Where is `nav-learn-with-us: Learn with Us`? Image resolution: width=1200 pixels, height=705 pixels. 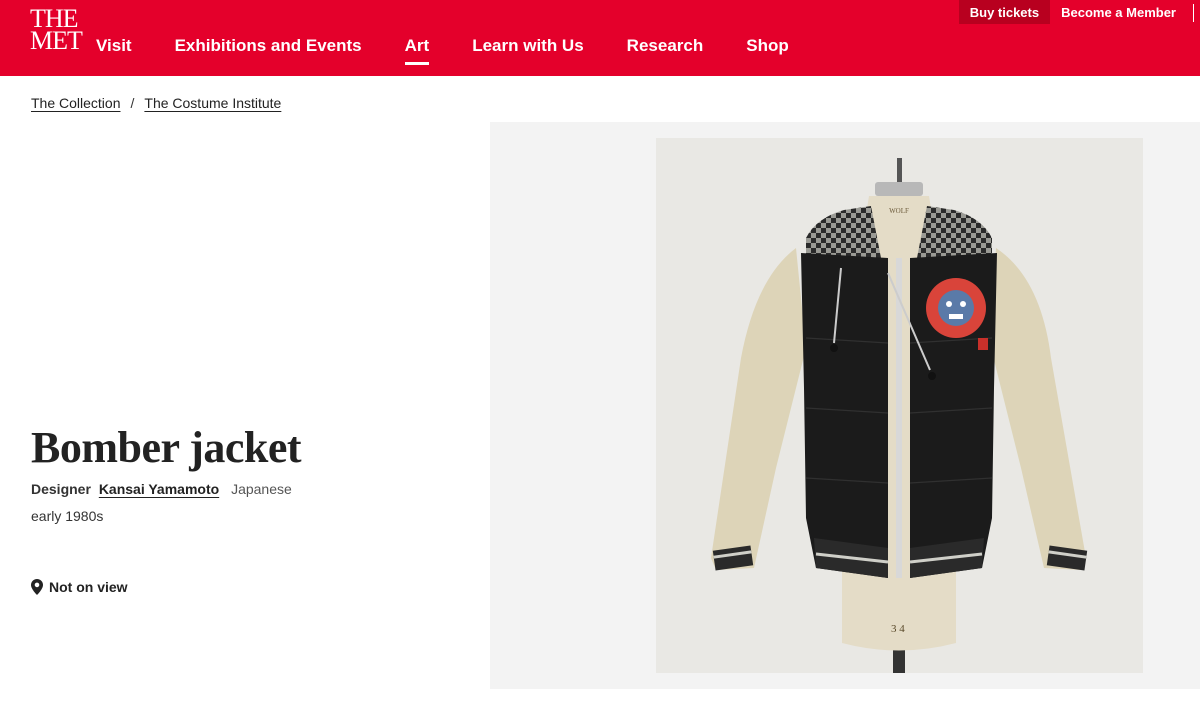 nav-learn-with-us: Learn with Us is located at coordinates (527, 46).